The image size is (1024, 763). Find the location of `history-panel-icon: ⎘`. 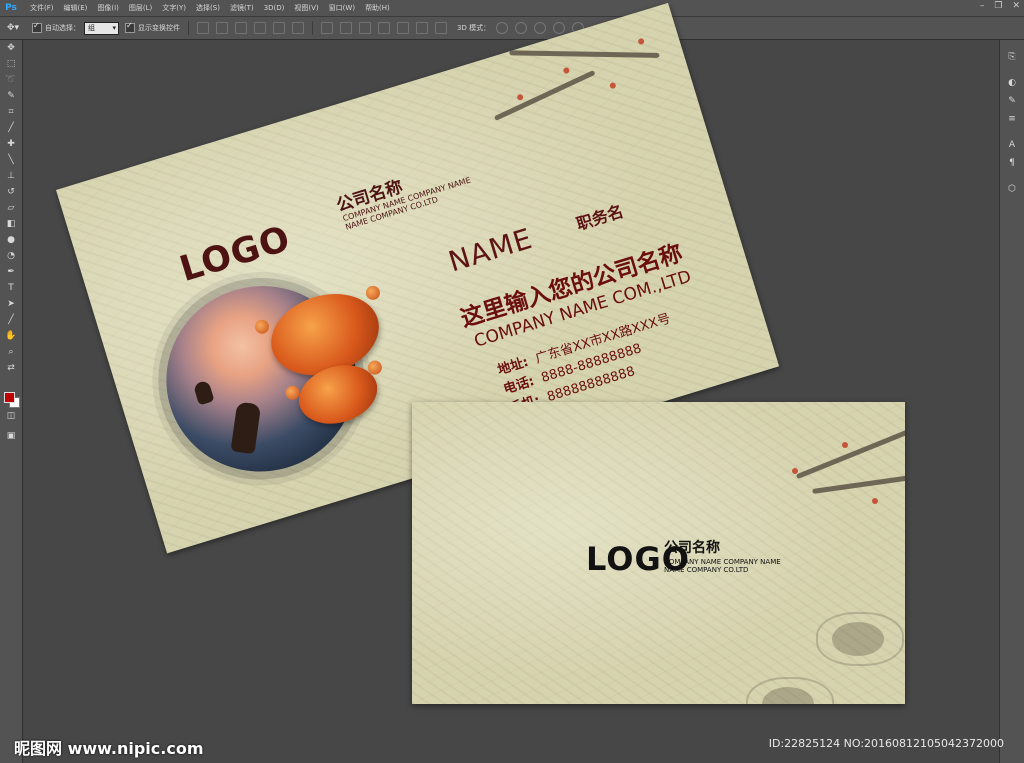

history-panel-icon: ⎘ is located at coordinates (1012, 57).